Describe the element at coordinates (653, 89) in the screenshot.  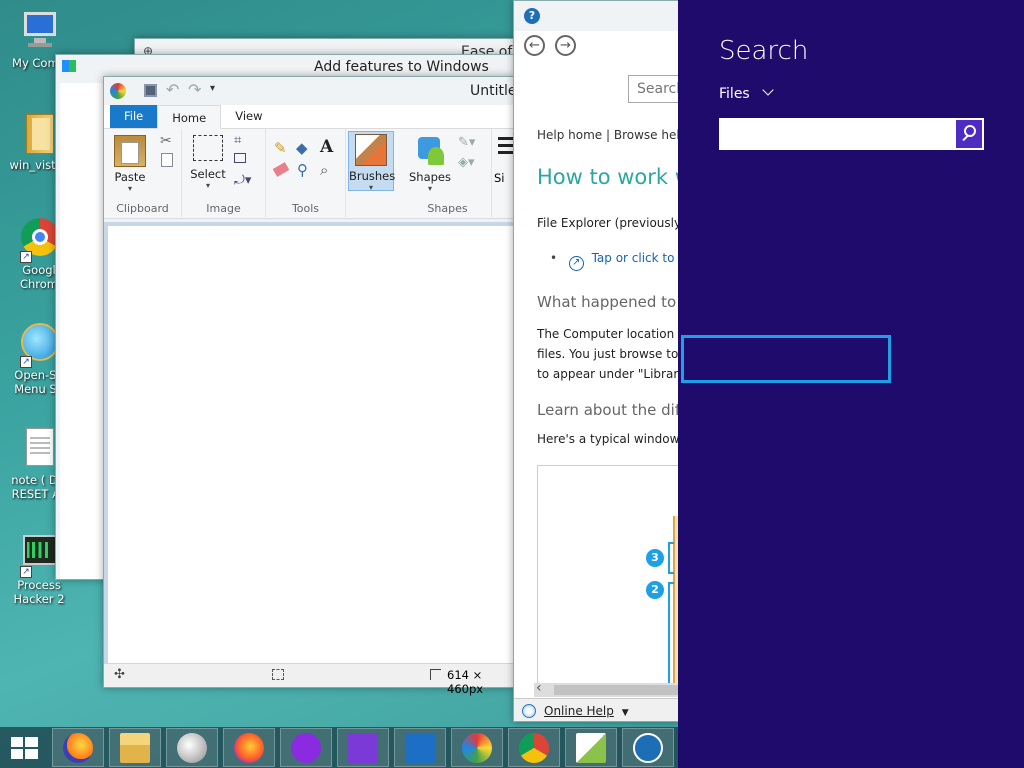
I see `help-search-input` at that location.